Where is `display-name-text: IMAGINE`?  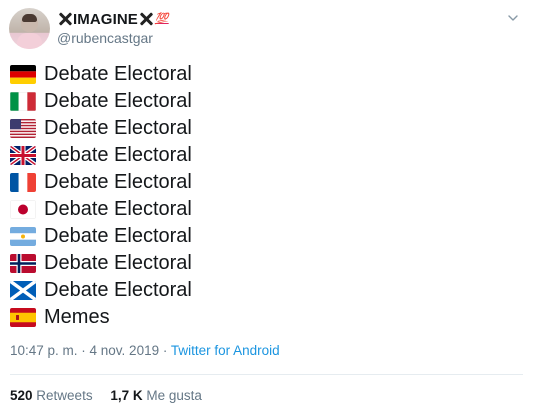 display-name-text: IMAGINE is located at coordinates (105, 19).